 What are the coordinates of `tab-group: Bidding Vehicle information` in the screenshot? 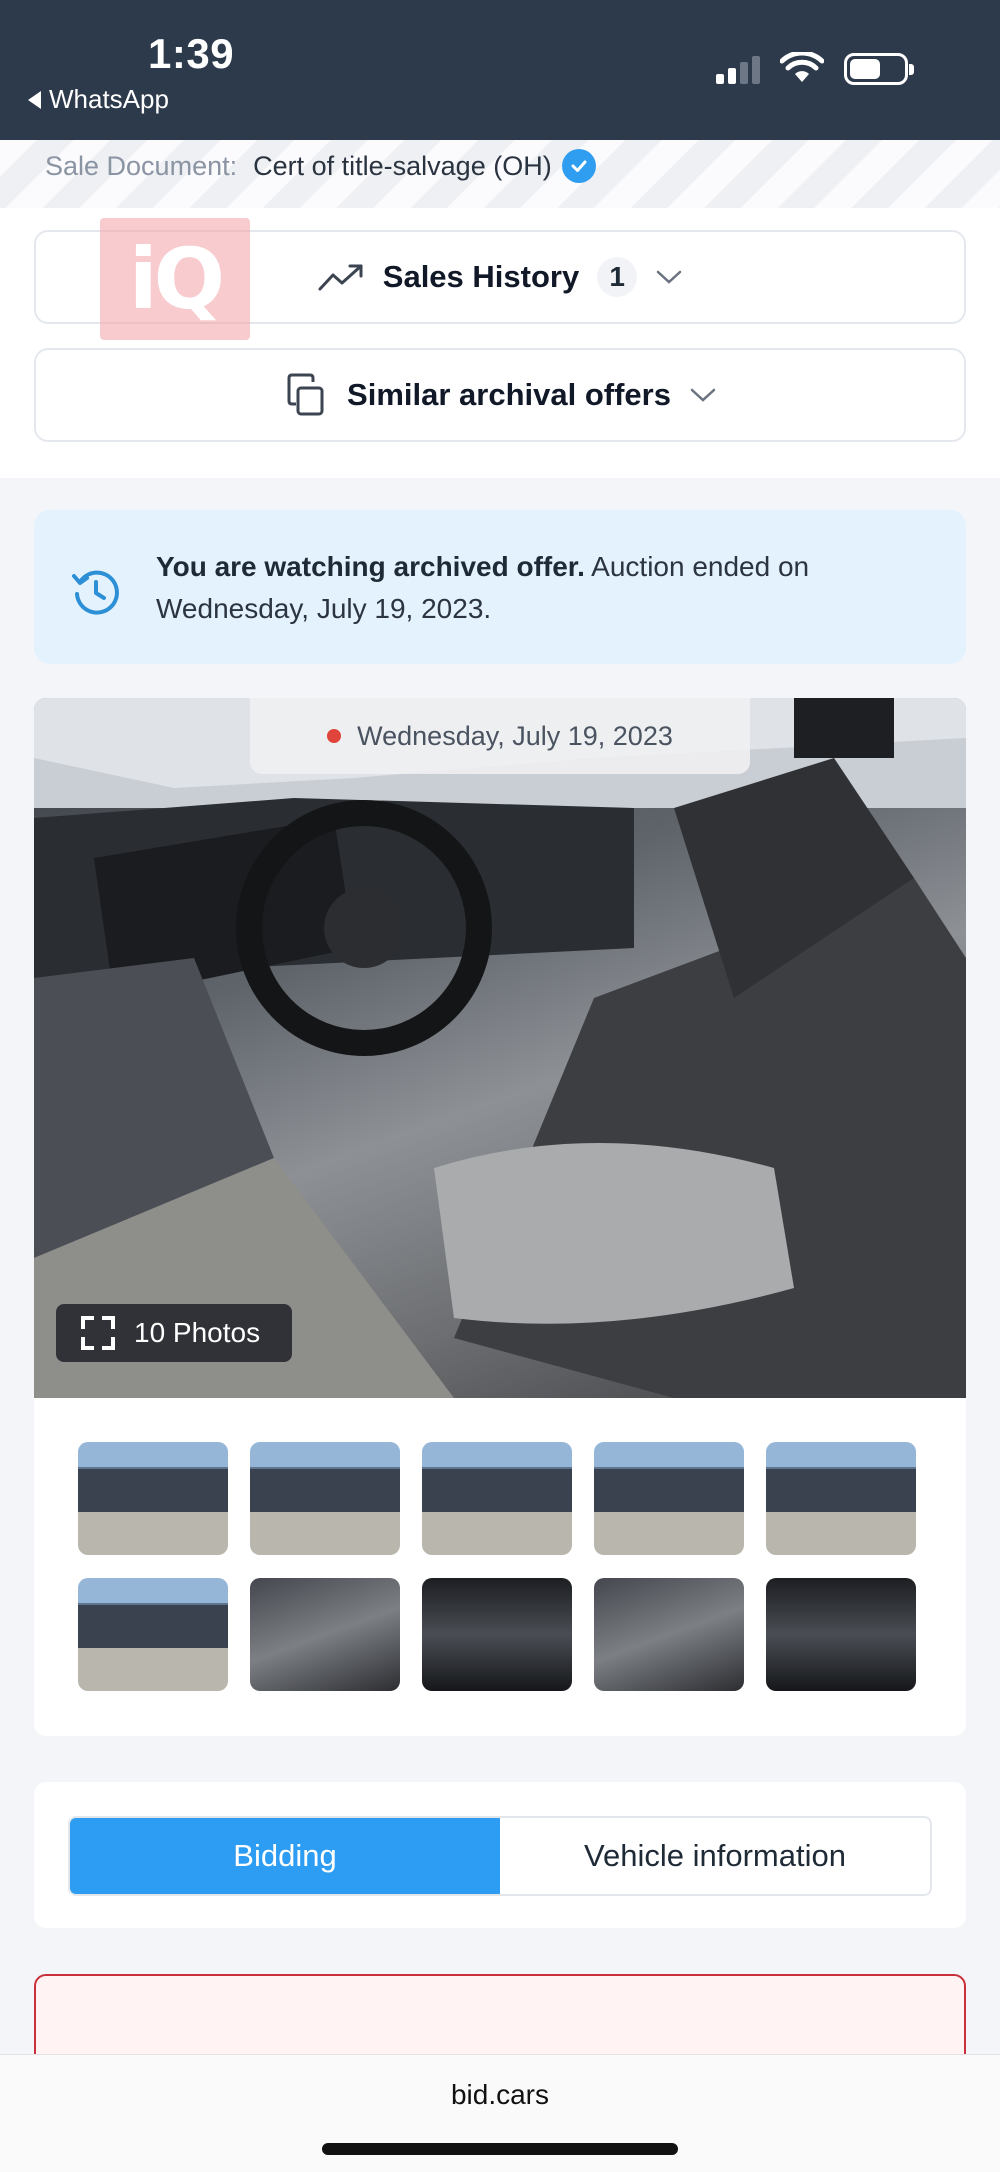 It's located at (500, 1856).